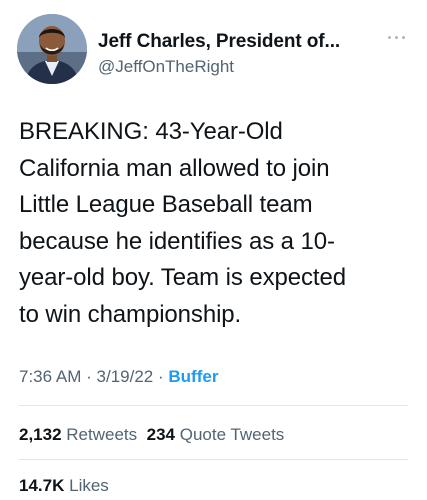  Describe the element at coordinates (151, 131) in the screenshot. I see `tweet-line: BREAKING: 43-Year-Old` at that location.